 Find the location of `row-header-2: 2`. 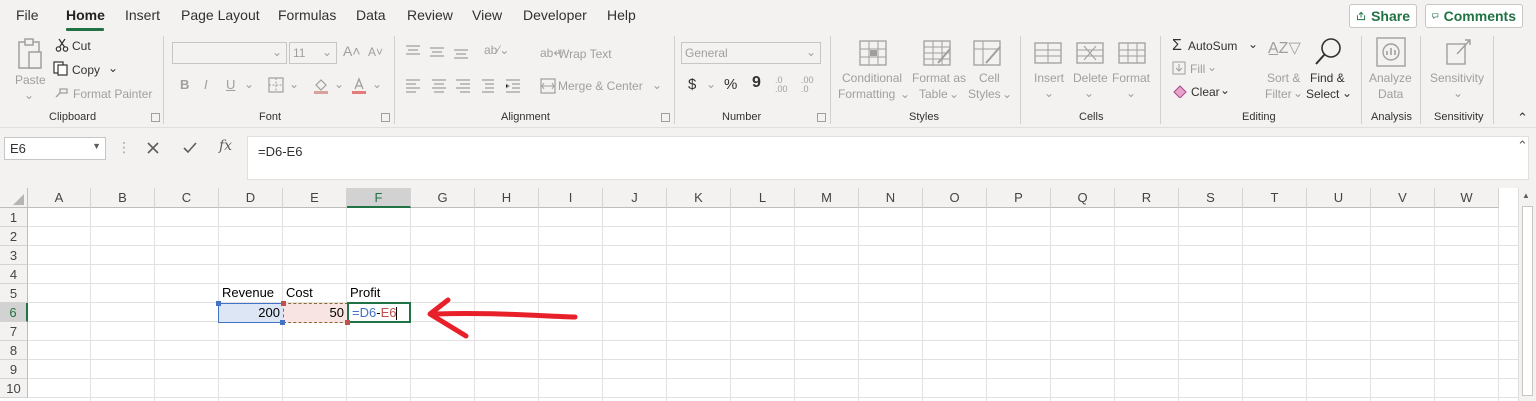

row-header-2: 2 is located at coordinates (14, 236).